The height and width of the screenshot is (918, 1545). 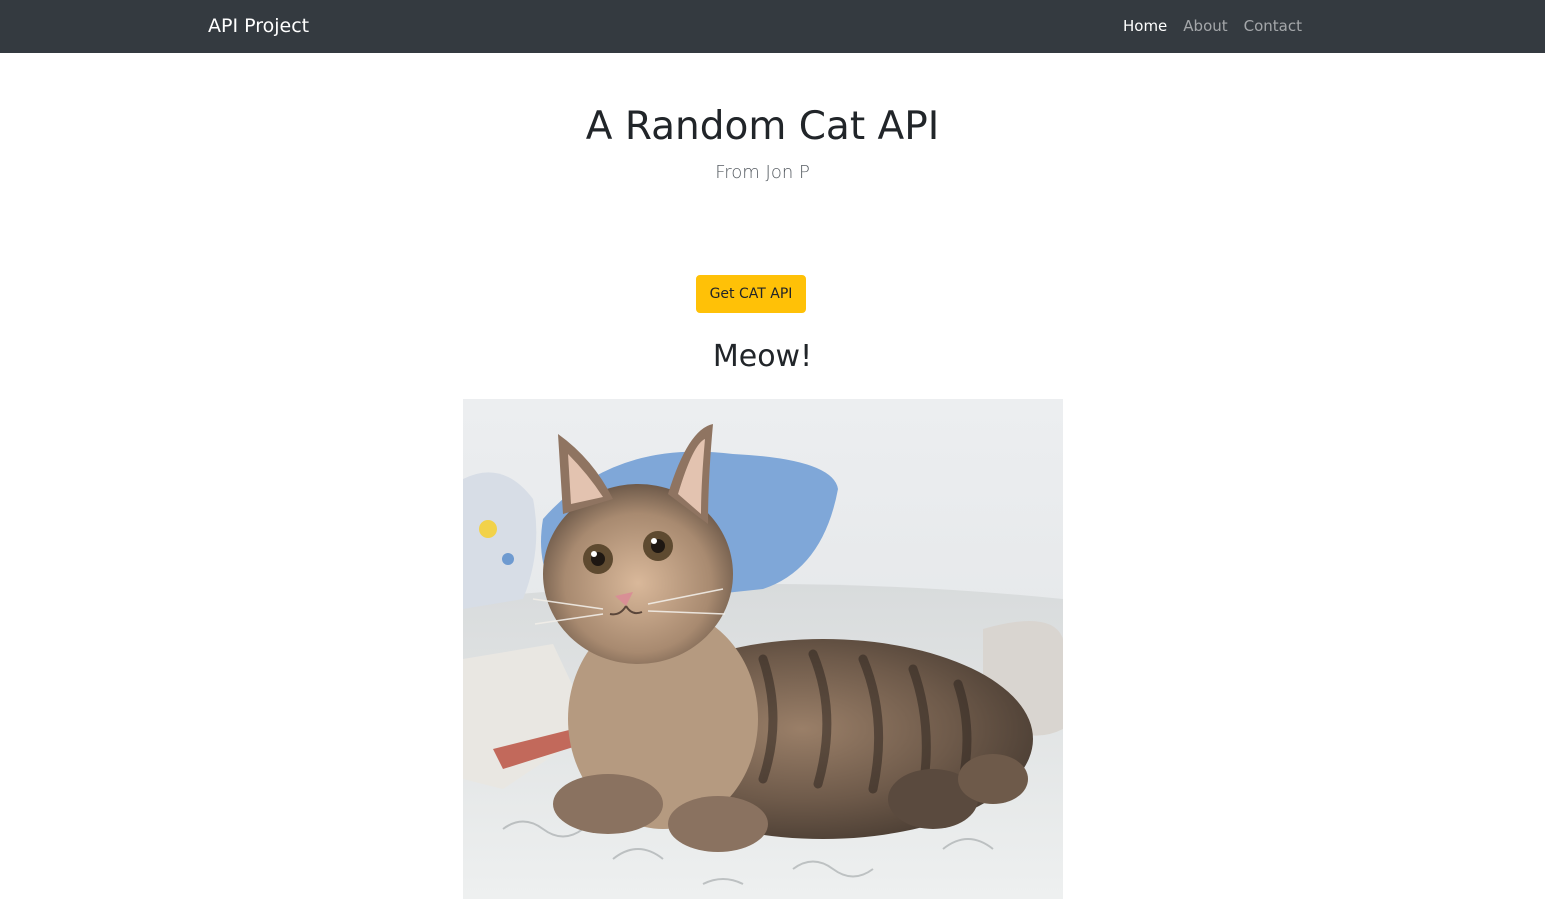 I want to click on brand-link: API Project, so click(x=258, y=26).